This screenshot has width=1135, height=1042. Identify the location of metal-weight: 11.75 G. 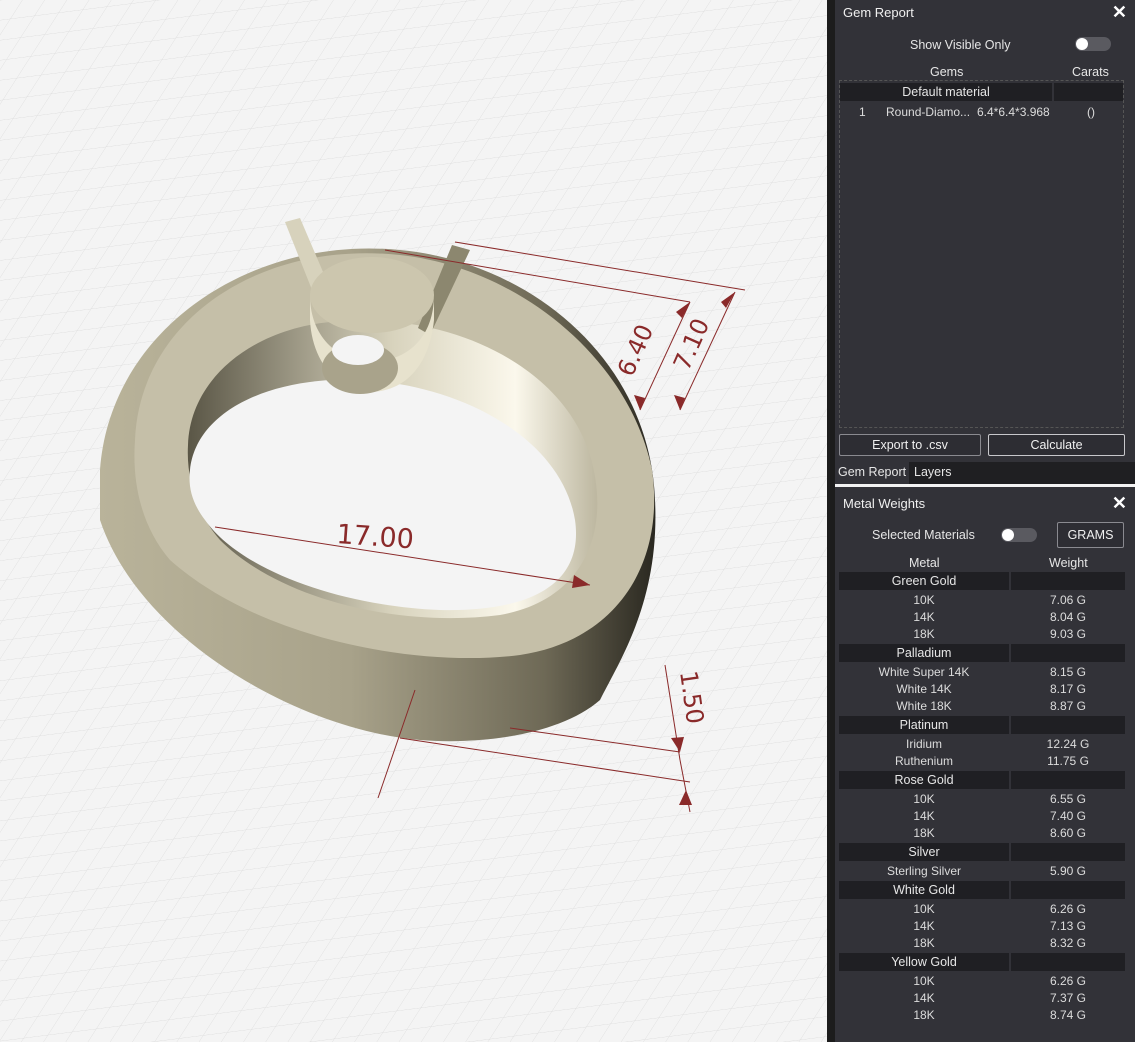
(1068, 761).